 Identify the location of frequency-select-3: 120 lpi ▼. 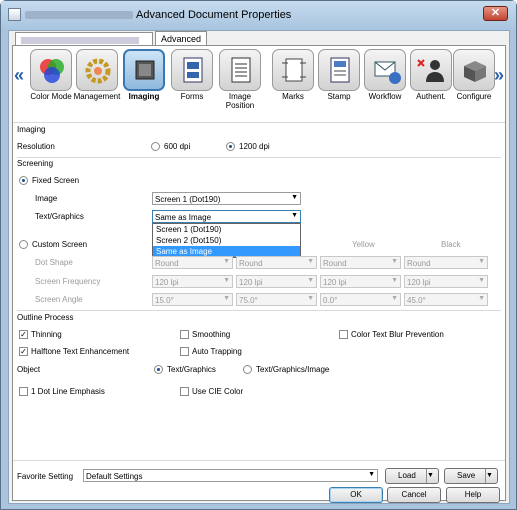
(360, 281).